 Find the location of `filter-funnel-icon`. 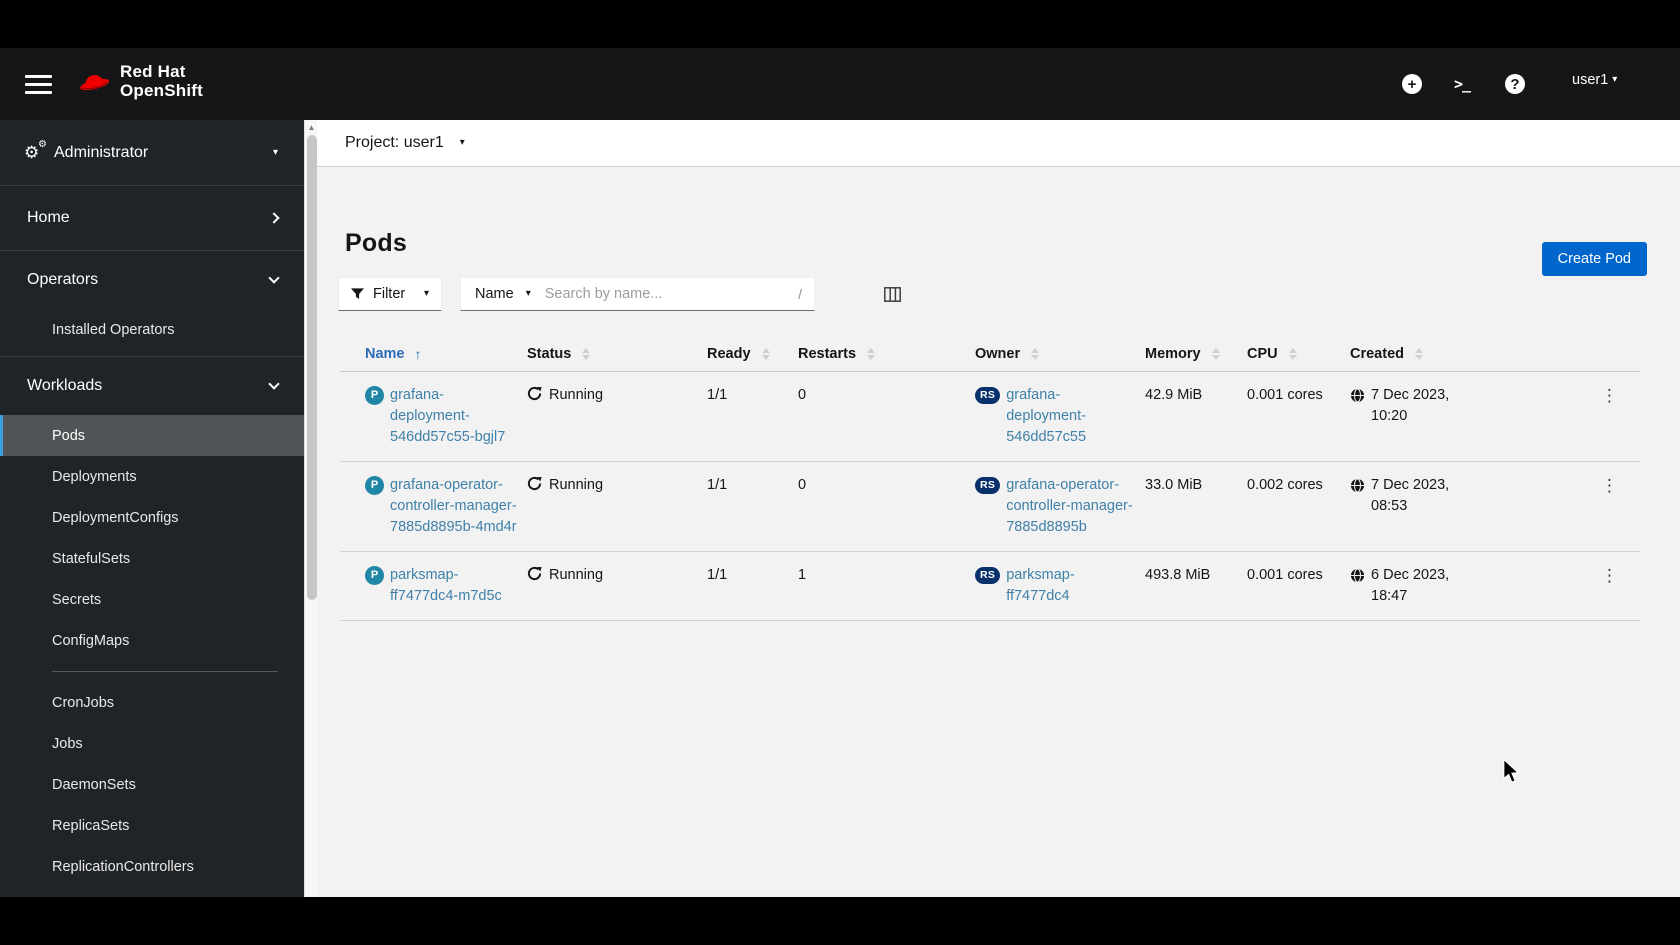

filter-funnel-icon is located at coordinates (357, 294).